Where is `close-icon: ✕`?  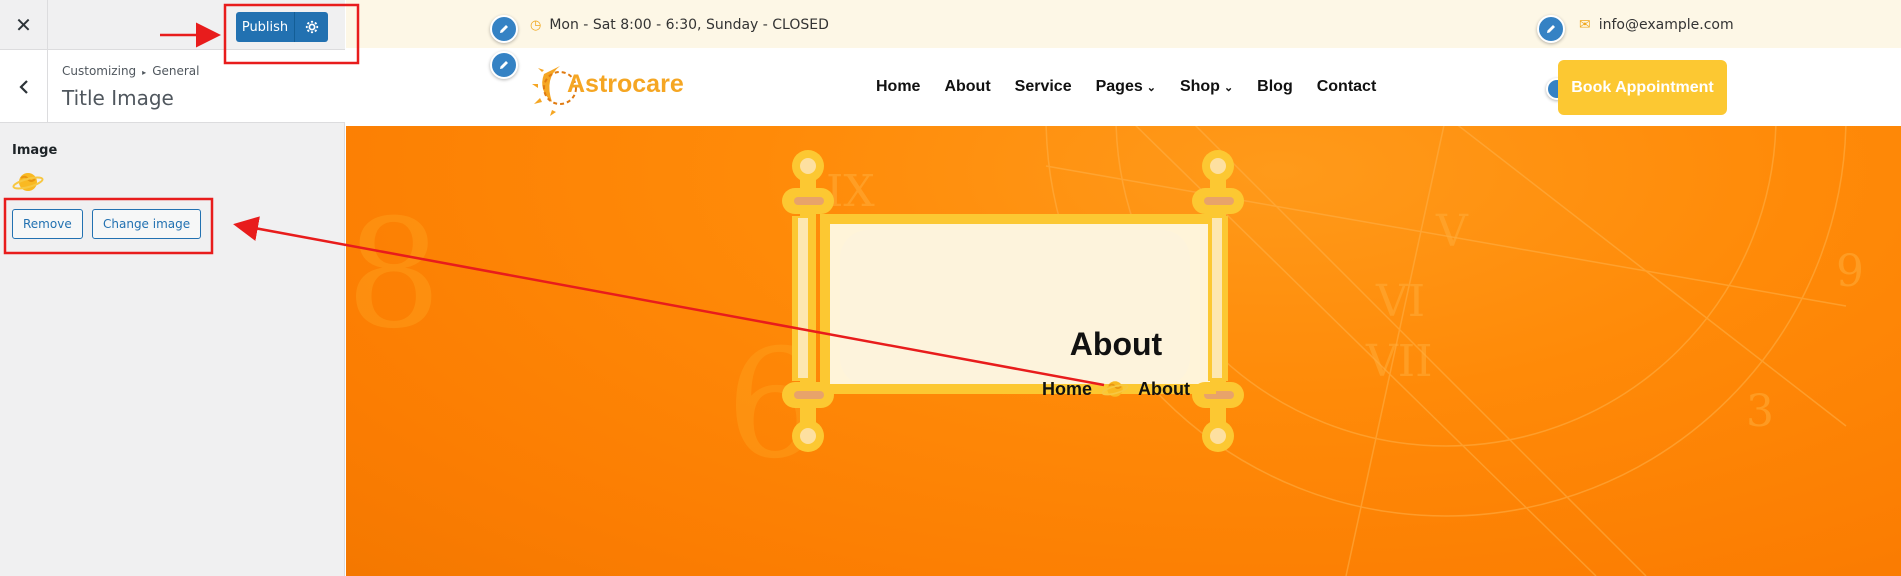
close-icon: ✕ is located at coordinates (24, 25).